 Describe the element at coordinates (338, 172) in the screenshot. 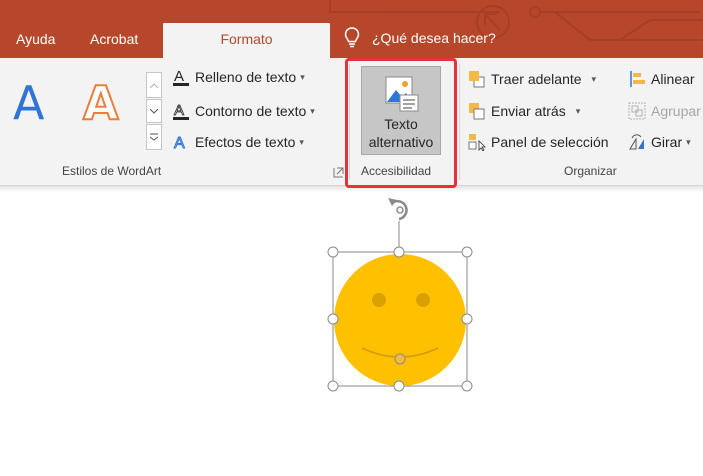

I see `dialog-launcher-icon` at that location.